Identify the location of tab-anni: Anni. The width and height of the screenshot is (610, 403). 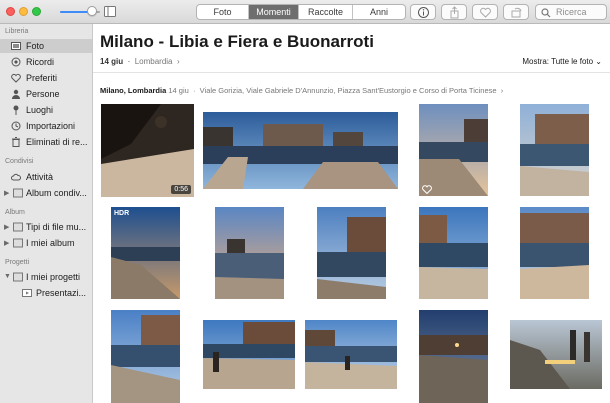
(379, 12).